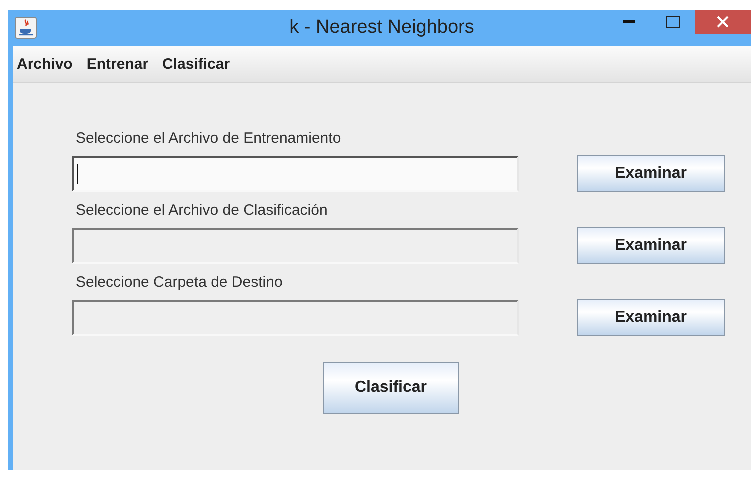 This screenshot has height=479, width=751. Describe the element at coordinates (196, 64) in the screenshot. I see `menu-item: Clasificar` at that location.